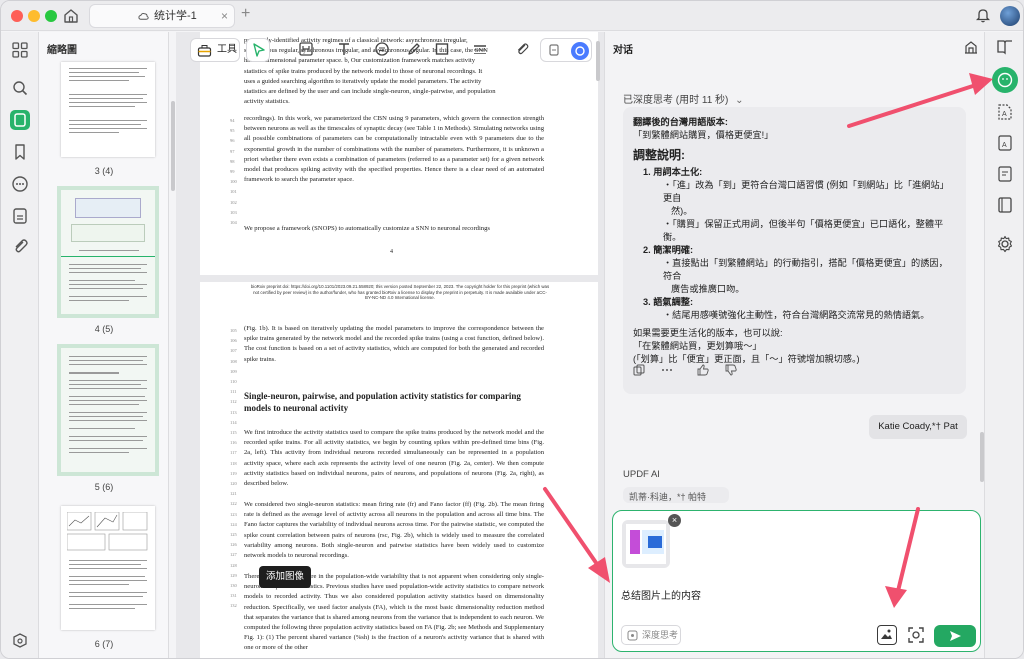 The height and width of the screenshot is (659, 1024). What do you see at coordinates (796, 581) in the screenshot?
I see `chat-input-box: × 总结图片上的内容 深度思考` at bounding box center [796, 581].